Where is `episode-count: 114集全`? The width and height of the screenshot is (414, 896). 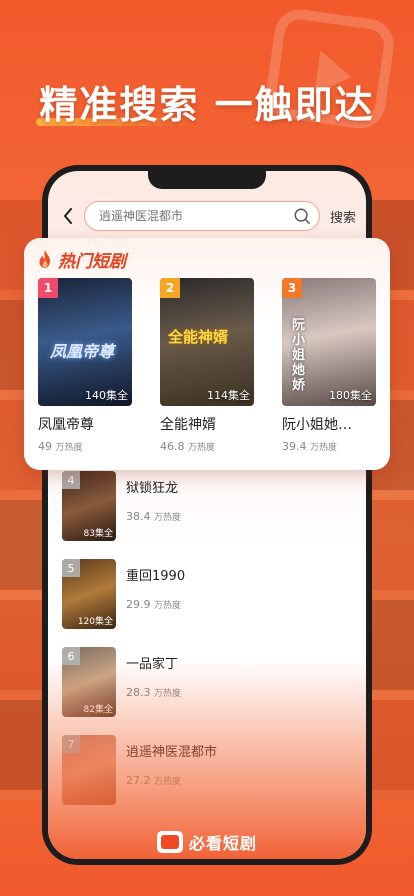
episode-count: 114集全 is located at coordinates (228, 395).